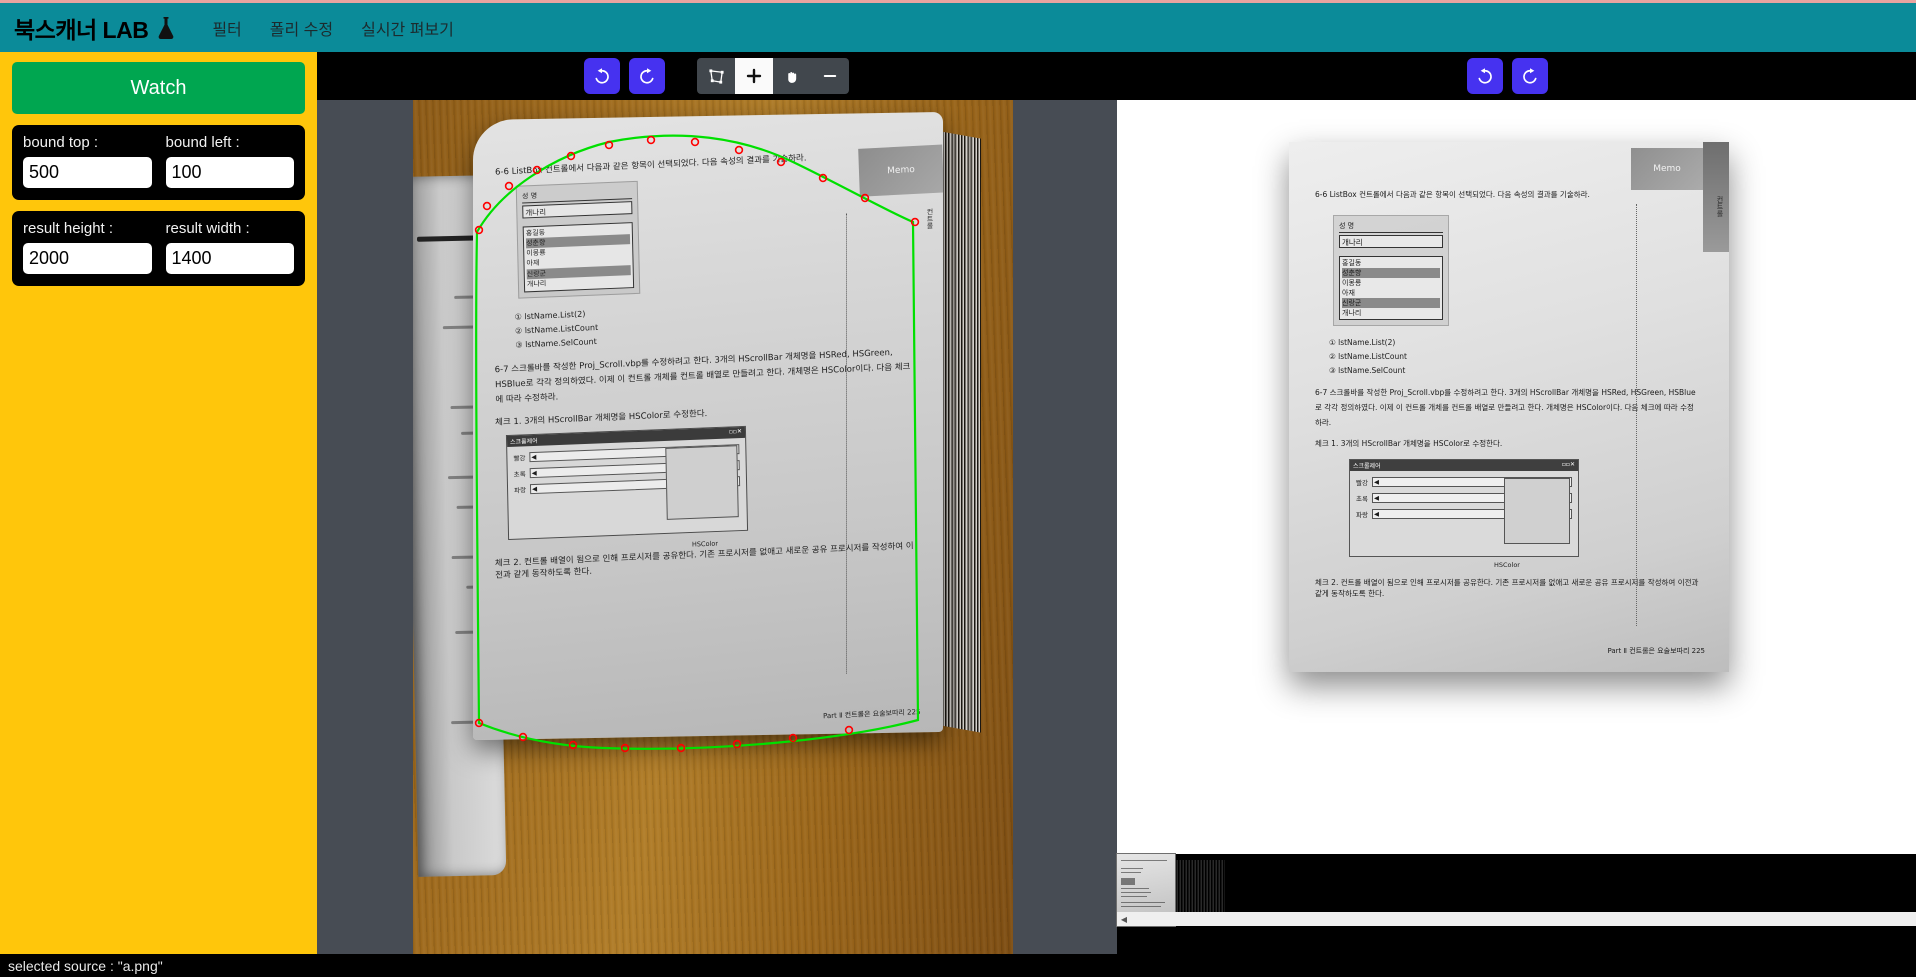 Image resolution: width=1916 pixels, height=977 pixels. Describe the element at coordinates (158, 88) in the screenshot. I see `watch-button: Watch` at that location.